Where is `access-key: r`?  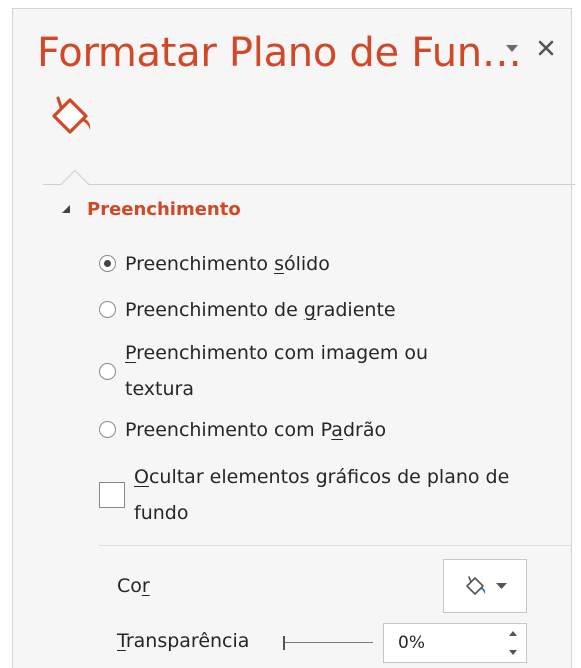 access-key: r is located at coordinates (145, 586).